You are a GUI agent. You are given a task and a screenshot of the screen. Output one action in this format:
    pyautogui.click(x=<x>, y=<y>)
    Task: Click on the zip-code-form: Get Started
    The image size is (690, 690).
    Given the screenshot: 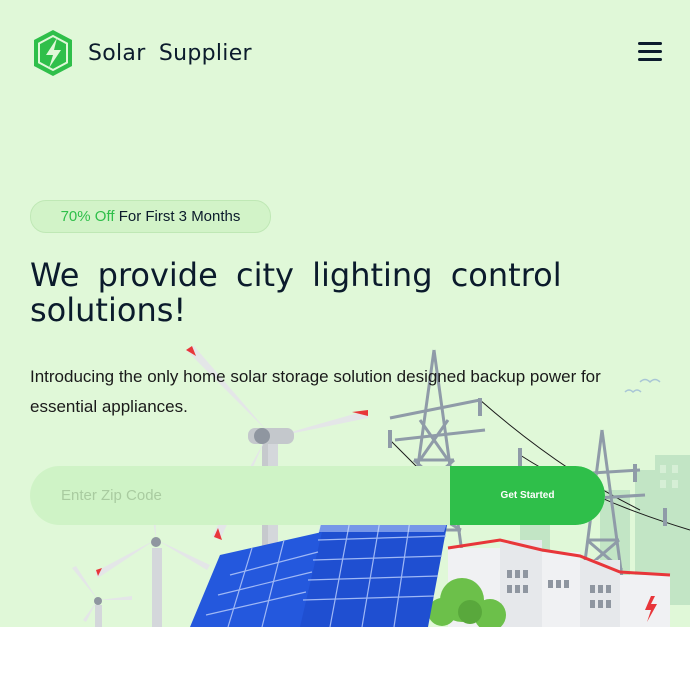 What is the action you would take?
    pyautogui.click(x=317, y=495)
    